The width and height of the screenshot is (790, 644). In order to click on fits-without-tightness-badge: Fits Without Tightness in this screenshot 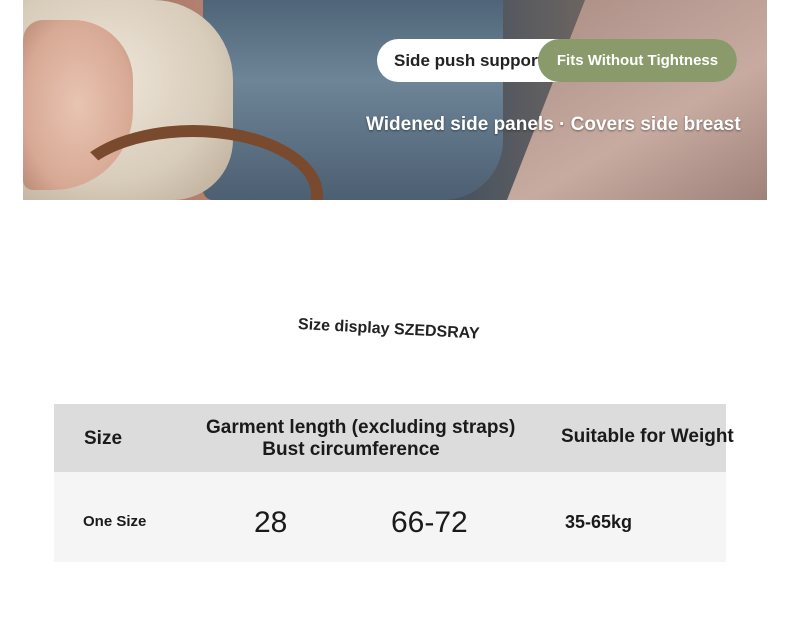, I will do `click(637, 60)`.